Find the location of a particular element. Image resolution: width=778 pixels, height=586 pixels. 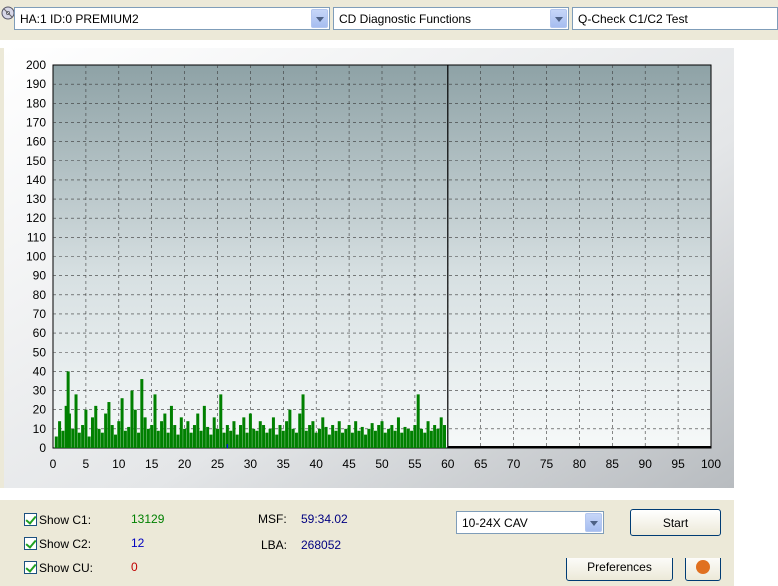

y-tick-label: 40 is located at coordinates (40, 371).